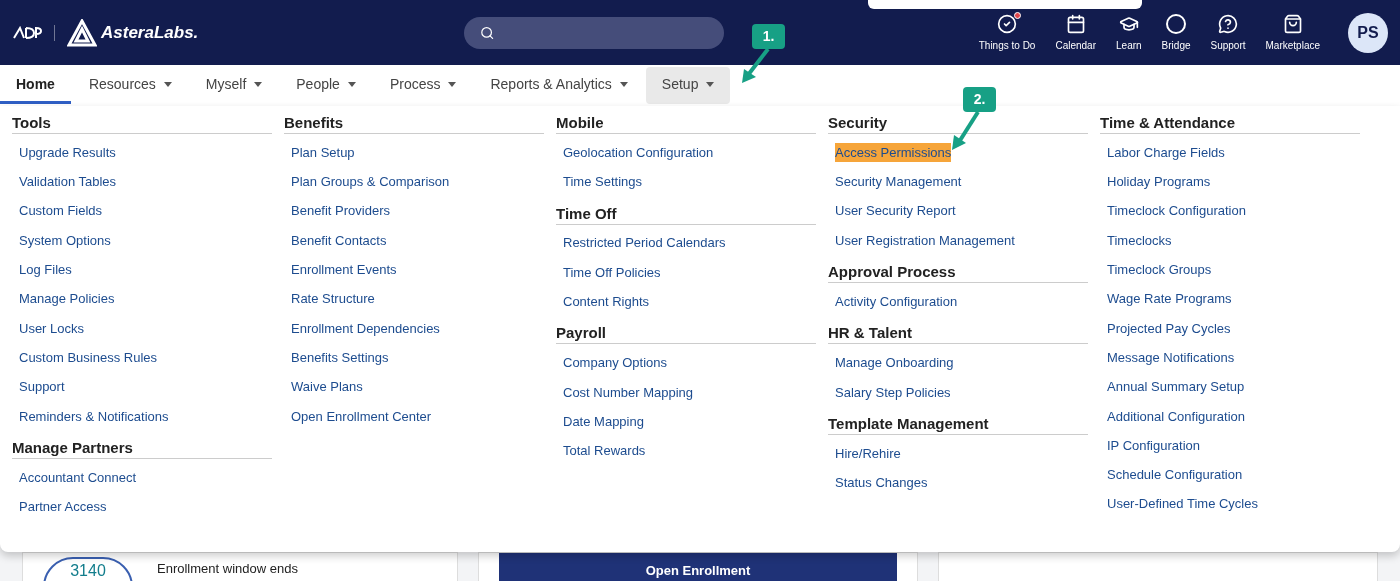  I want to click on menu-link: Wage Rate Programs, so click(1169, 299).